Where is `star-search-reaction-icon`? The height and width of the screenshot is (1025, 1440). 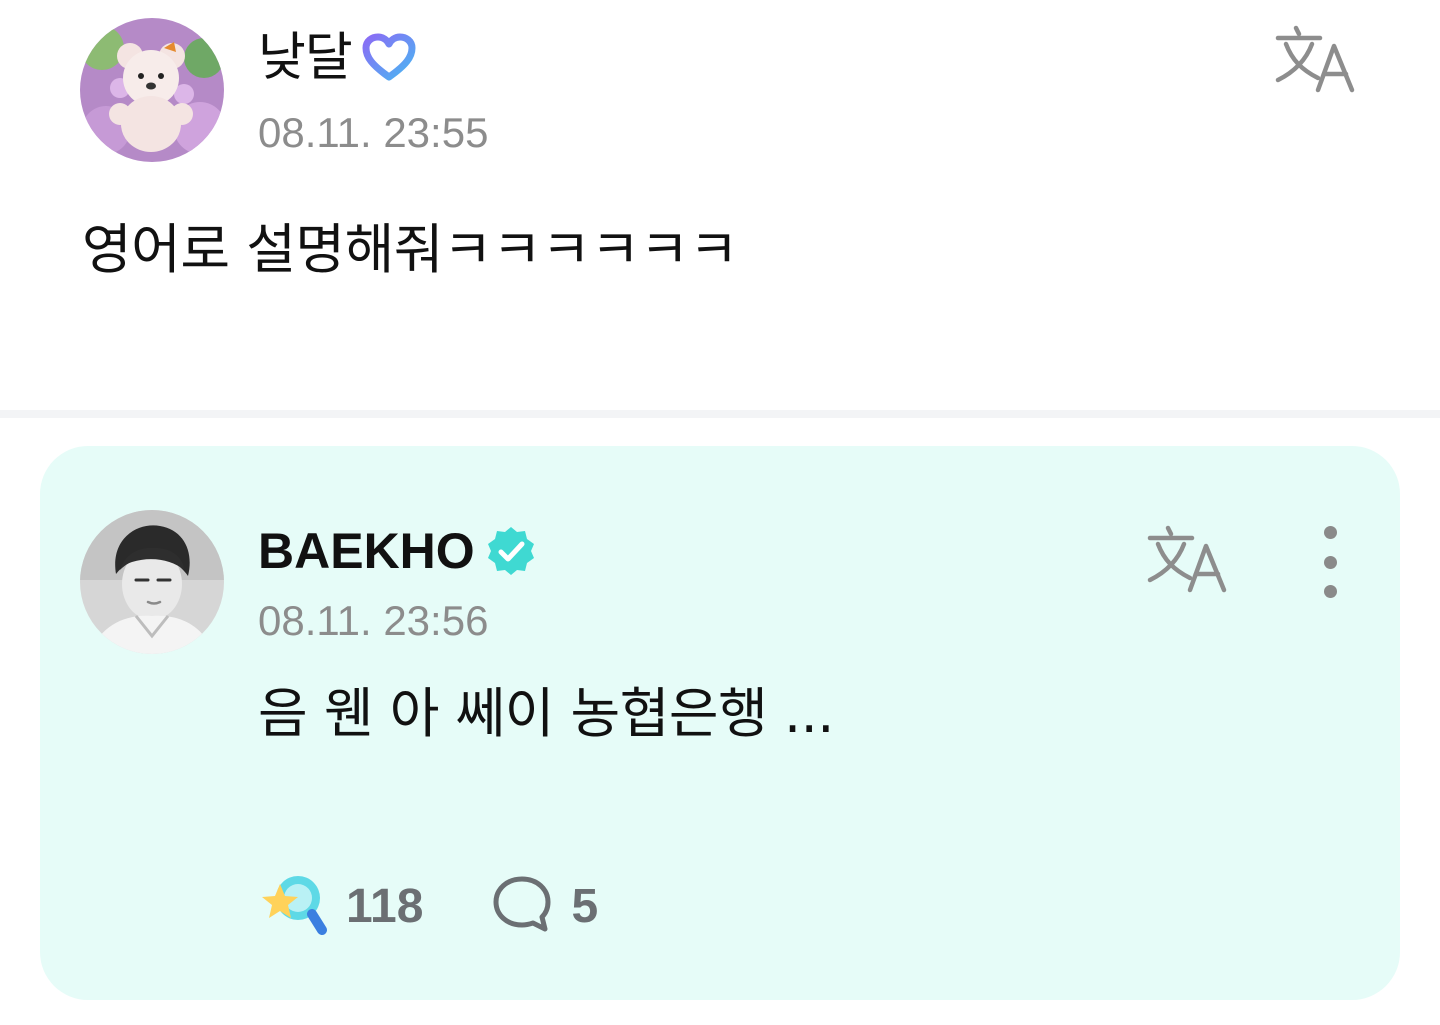
star-search-reaction-icon is located at coordinates (293, 906).